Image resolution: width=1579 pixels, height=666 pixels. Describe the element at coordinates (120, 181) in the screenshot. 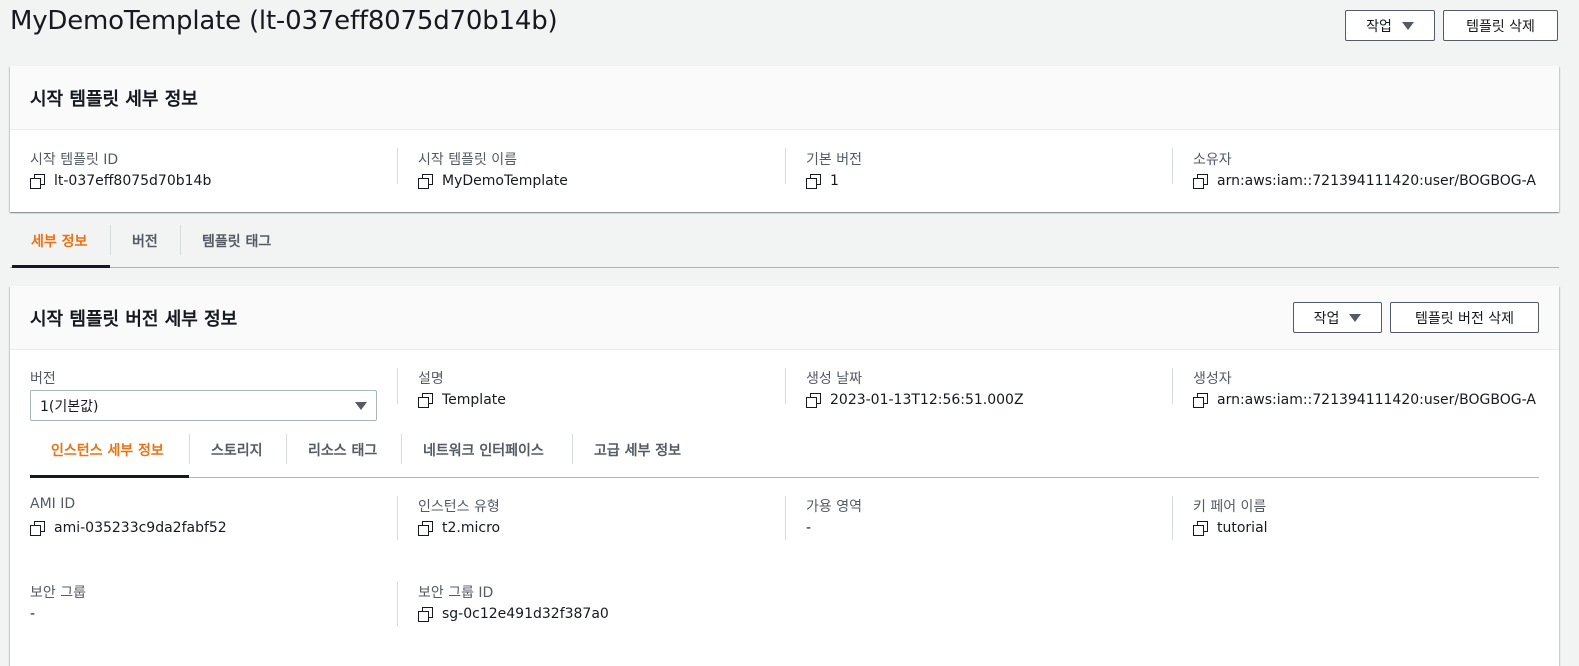

I see `template-id-value: lt-037eff8075d70b14b` at that location.